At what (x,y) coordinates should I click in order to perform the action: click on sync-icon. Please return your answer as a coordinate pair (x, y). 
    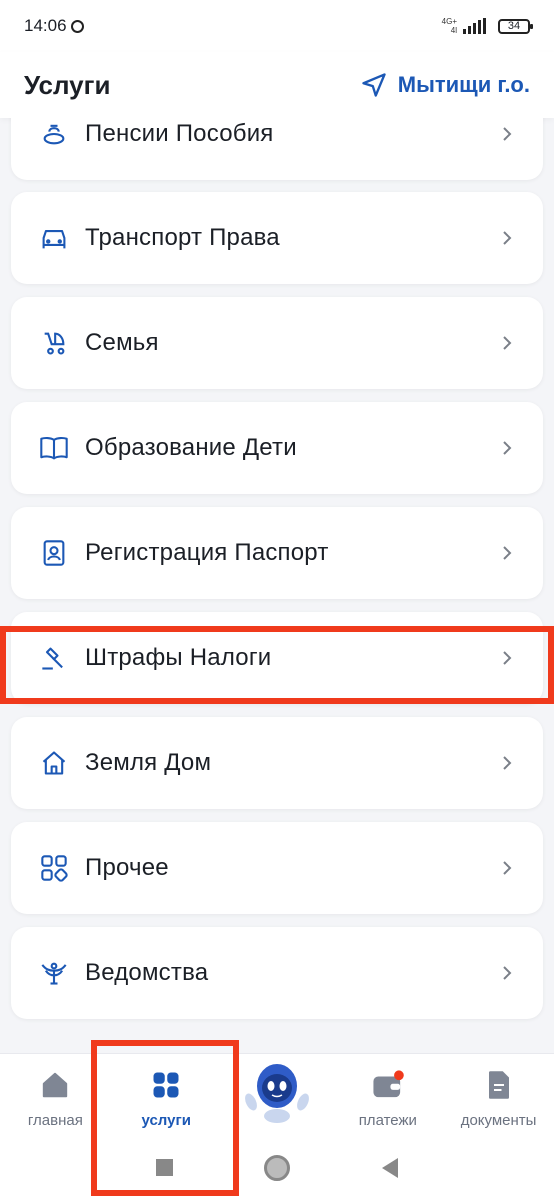
    Looking at the image, I should click on (77, 26).